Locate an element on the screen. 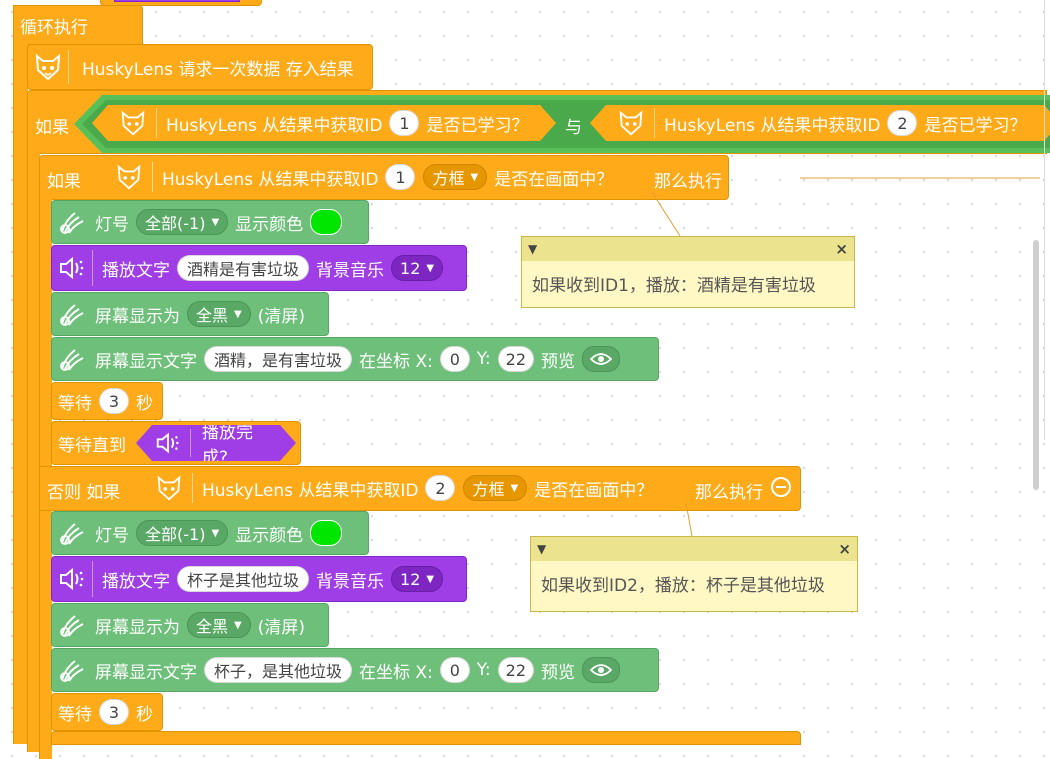  play-label: 播放文字 is located at coordinates (136, 270).